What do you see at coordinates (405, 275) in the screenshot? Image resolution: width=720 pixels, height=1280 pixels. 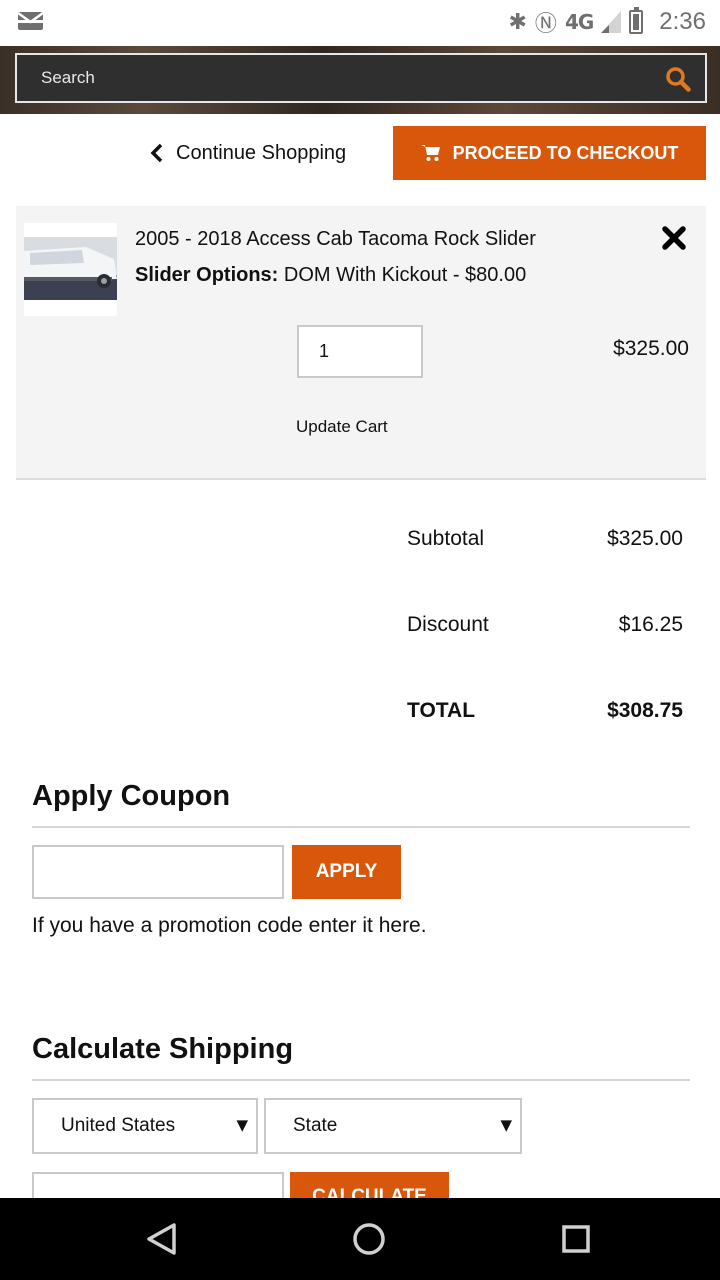 I see `item-option-value: DOM With Kickout - $80.00` at bounding box center [405, 275].